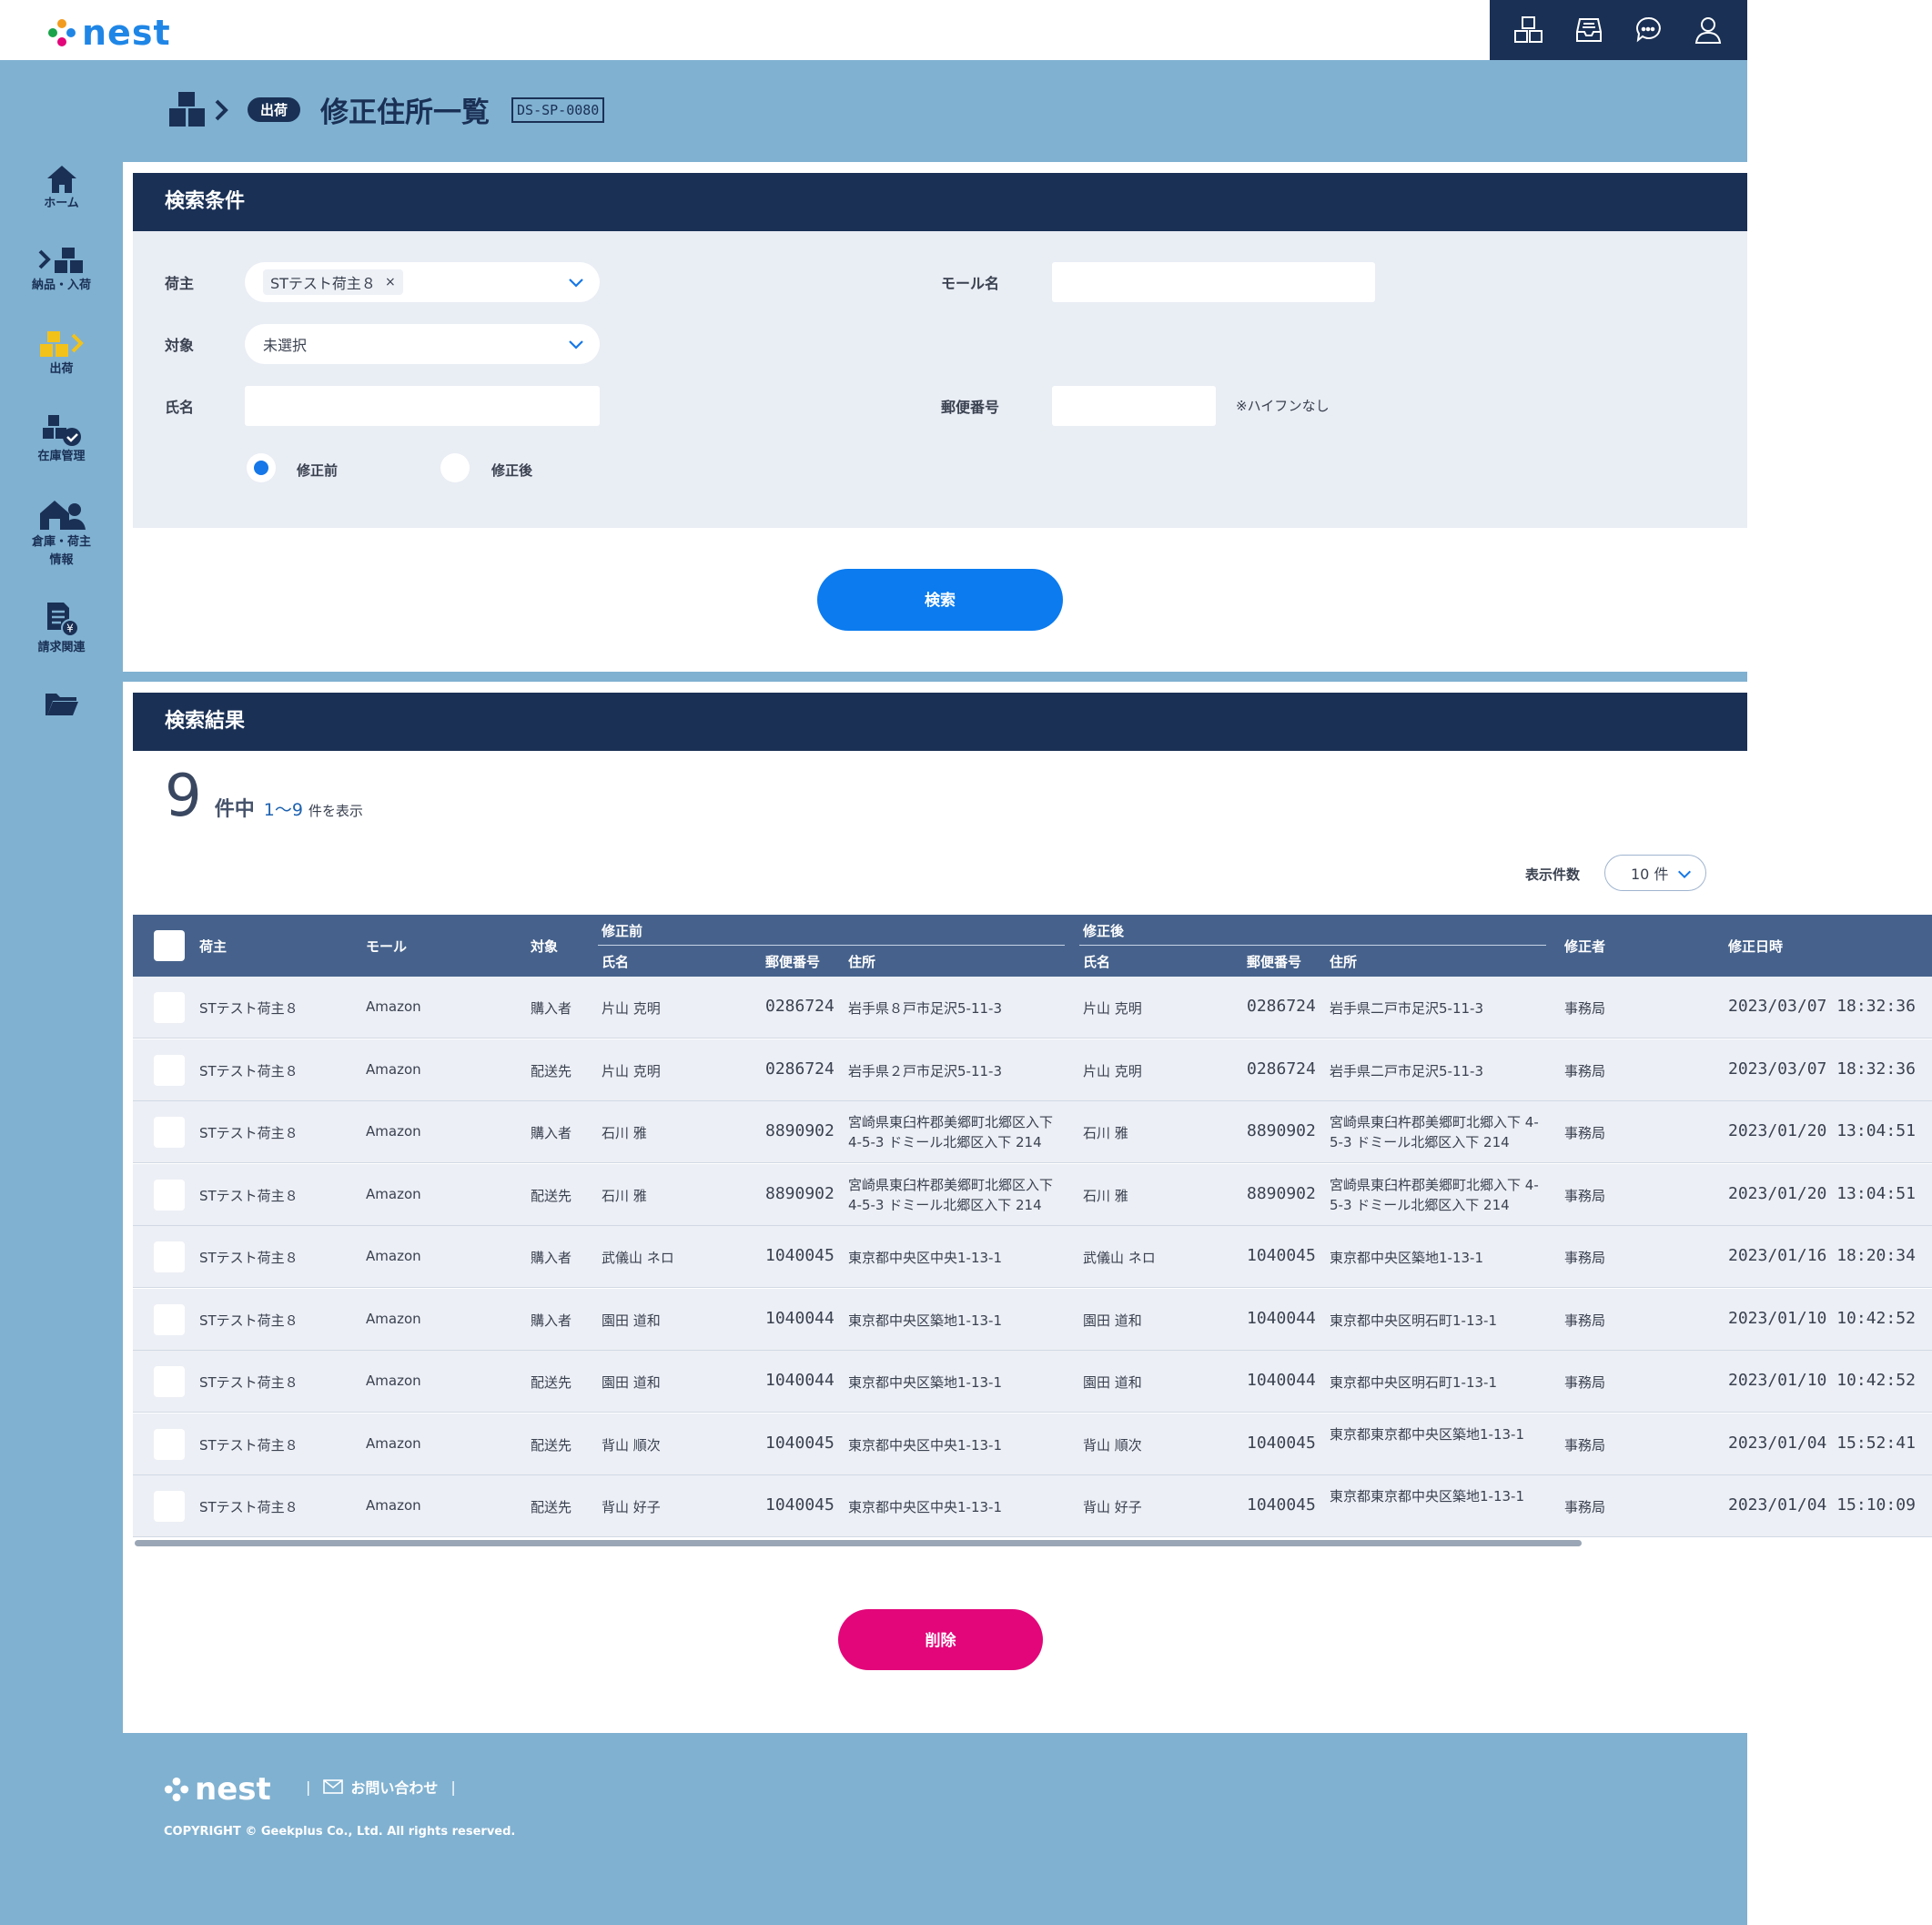 This screenshot has width=1932, height=1925. I want to click on cell-shipper: STテスト荷主８, so click(248, 1507).